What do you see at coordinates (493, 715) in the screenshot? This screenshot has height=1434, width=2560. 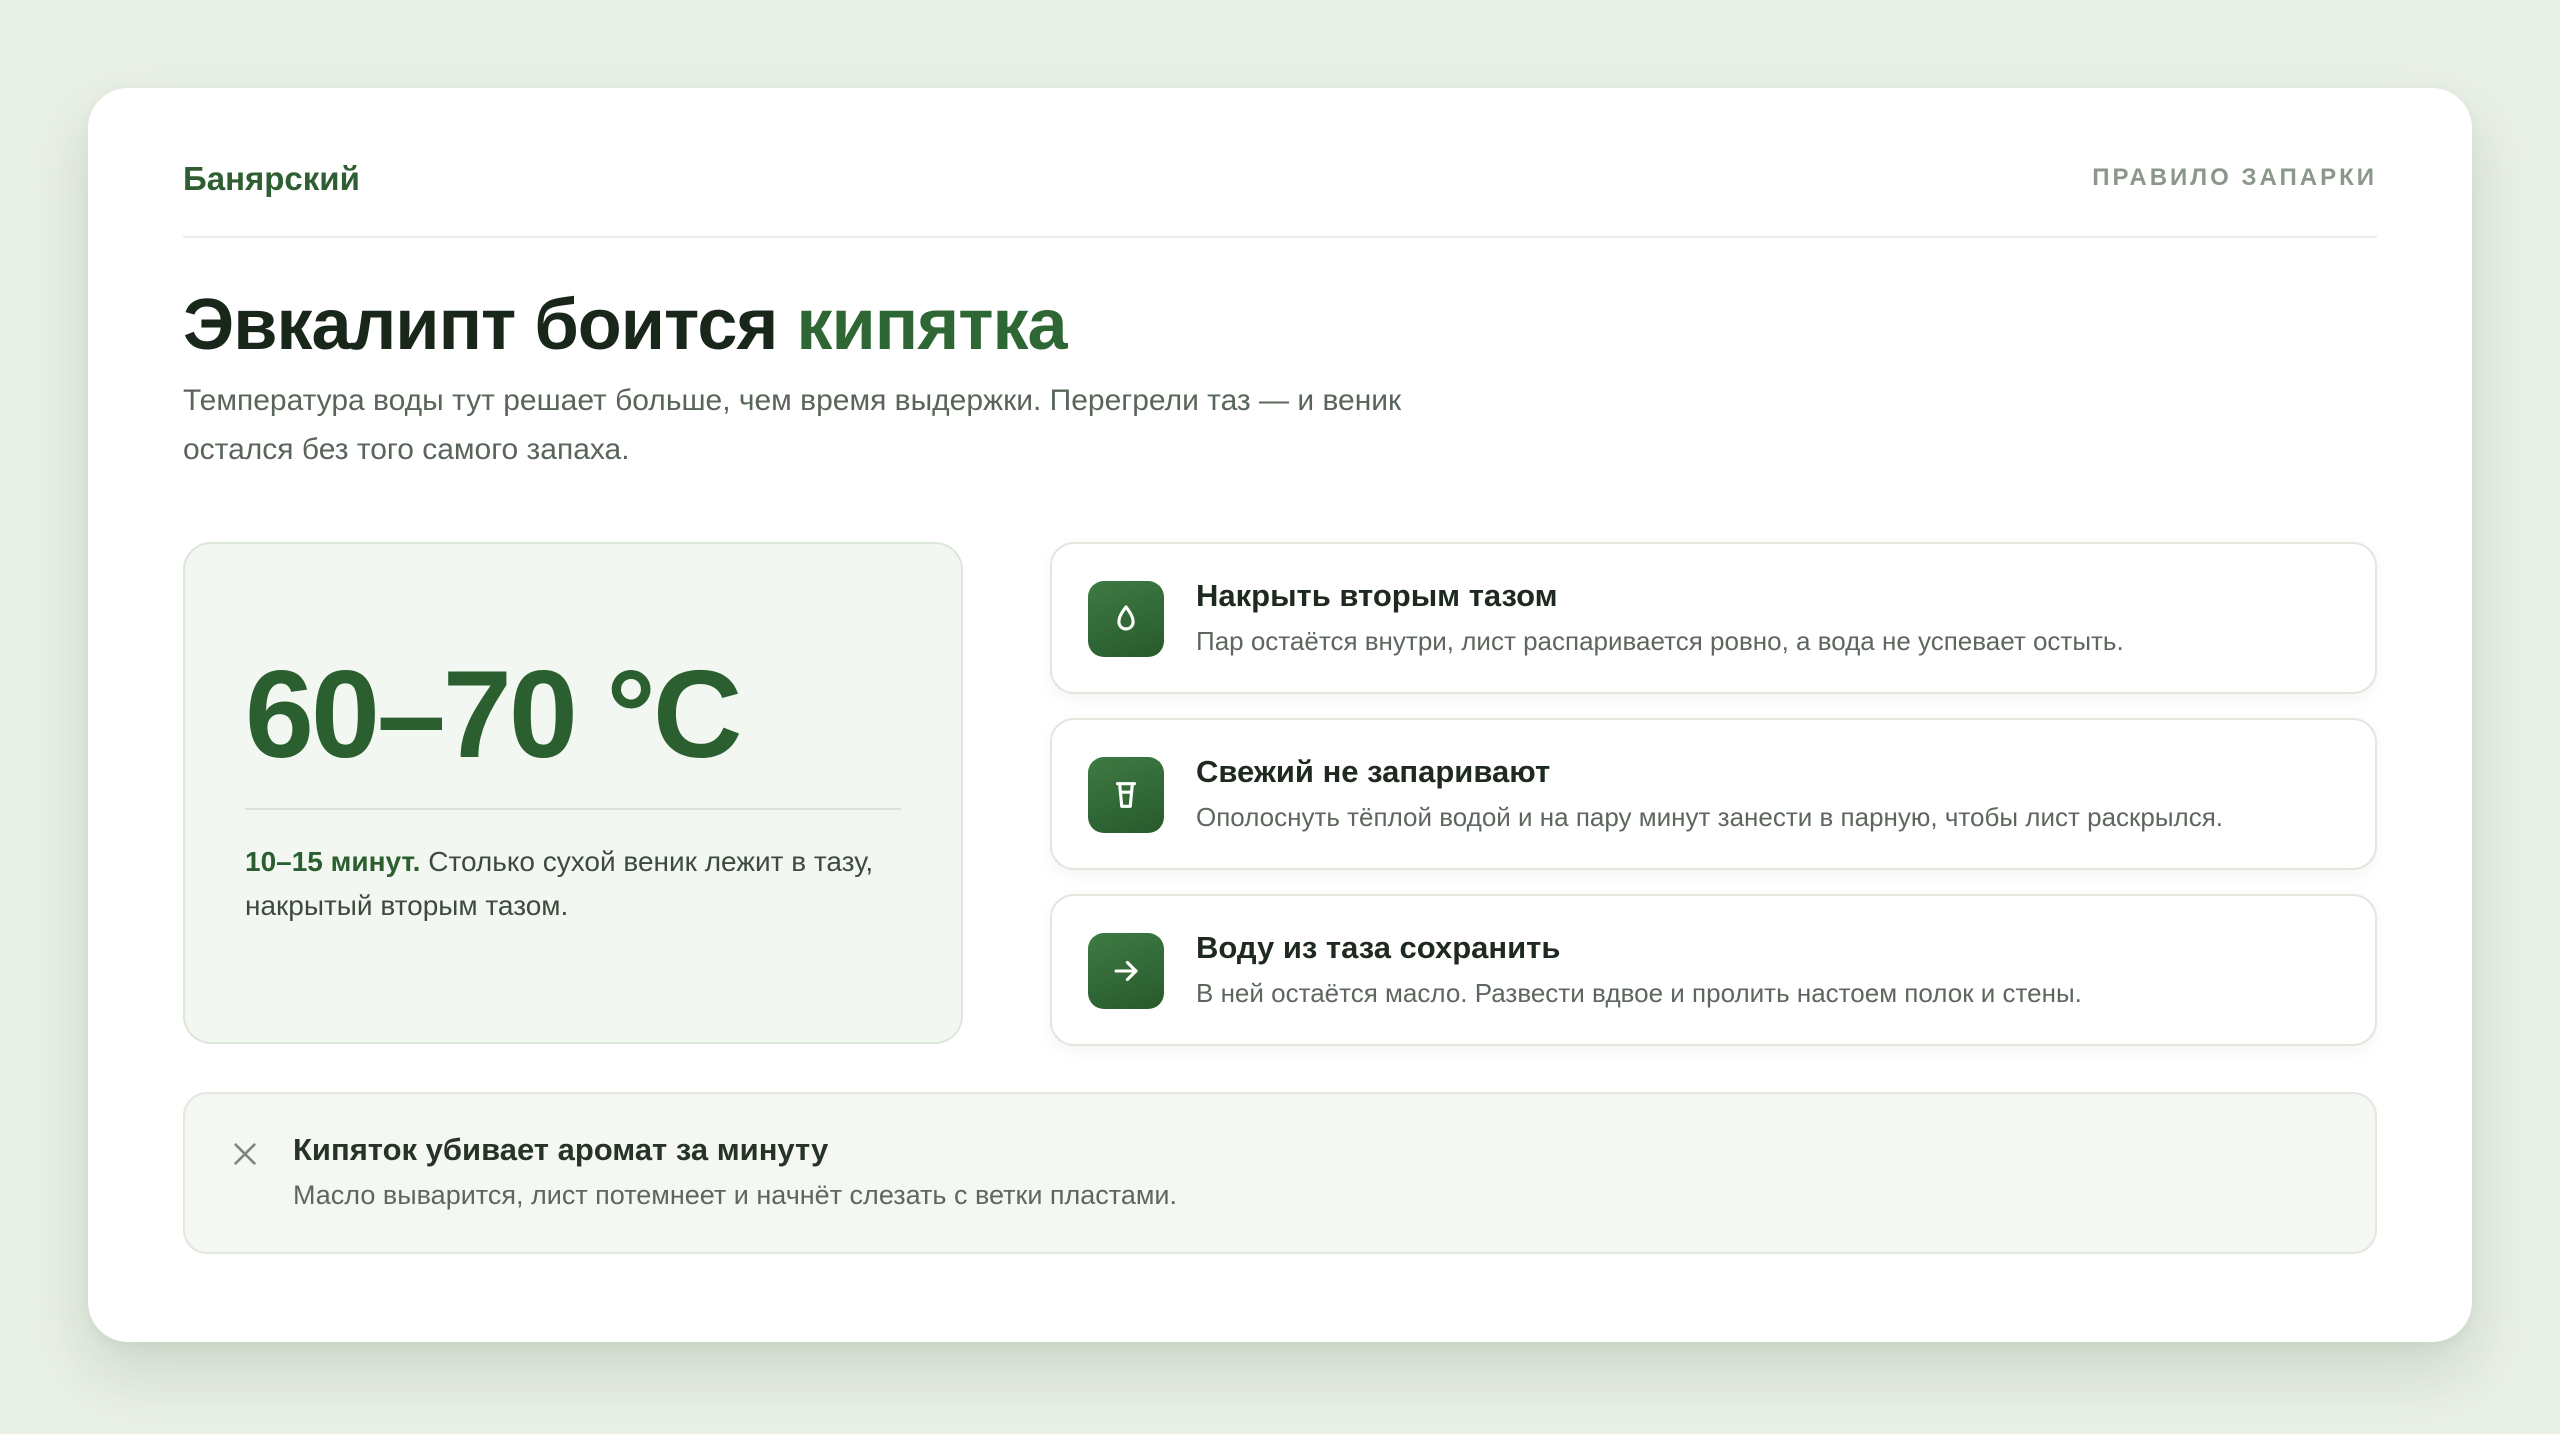 I see `temperature-value: 60–70 °C` at bounding box center [493, 715].